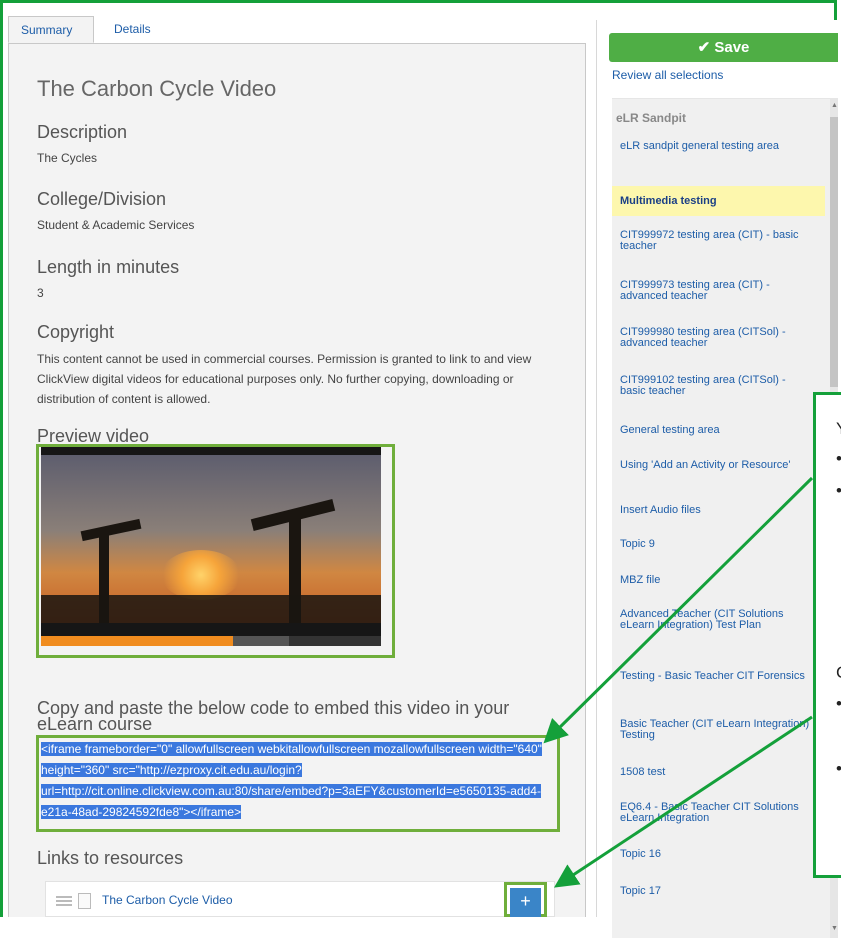 The image size is (841, 938). I want to click on scroll-down-icon: ▼, so click(834, 928).